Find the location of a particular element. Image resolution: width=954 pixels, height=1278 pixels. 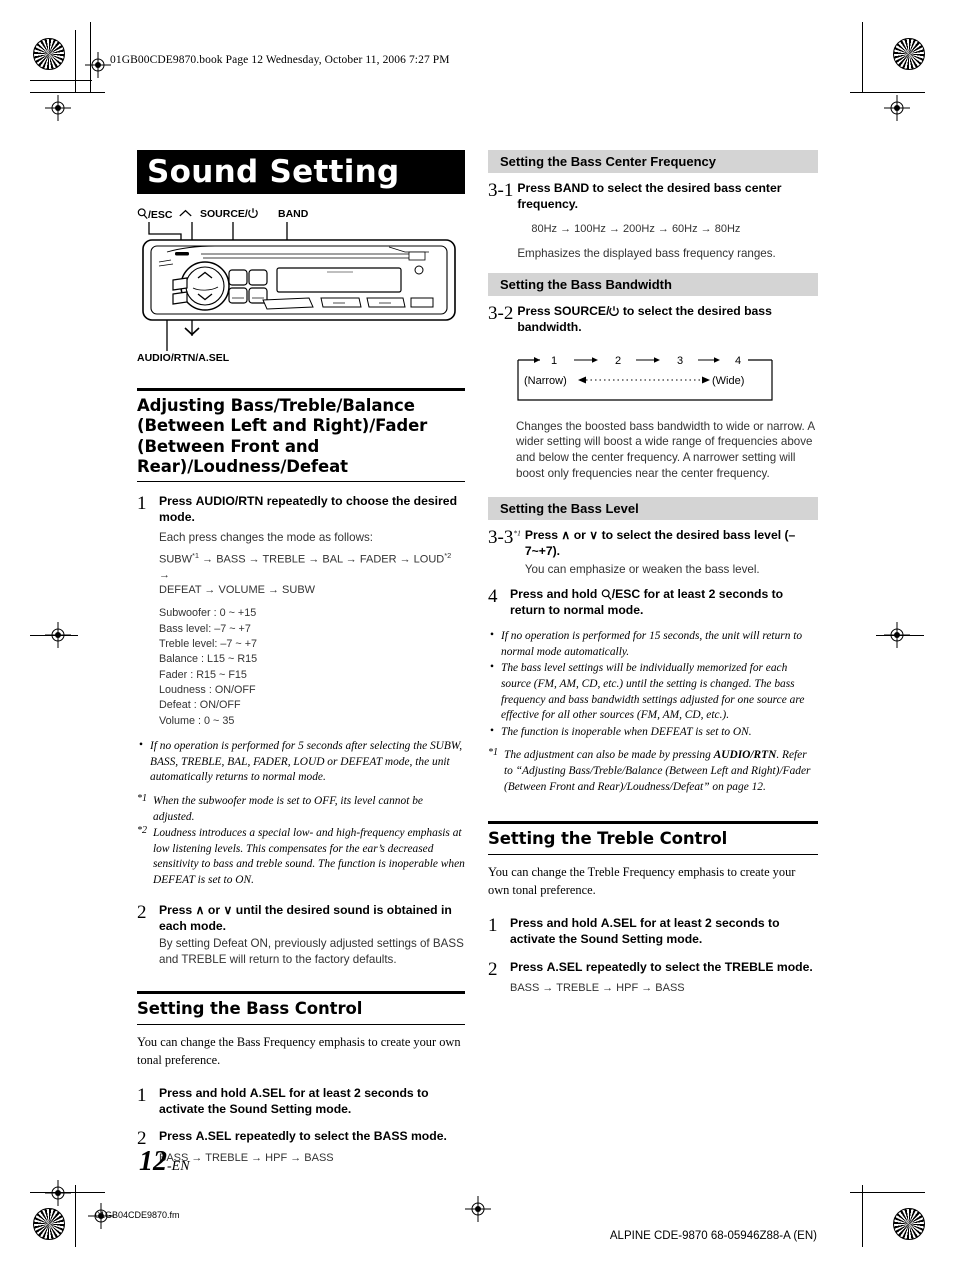

step-note: Each press changes the mode as follows: is located at coordinates (266, 537).